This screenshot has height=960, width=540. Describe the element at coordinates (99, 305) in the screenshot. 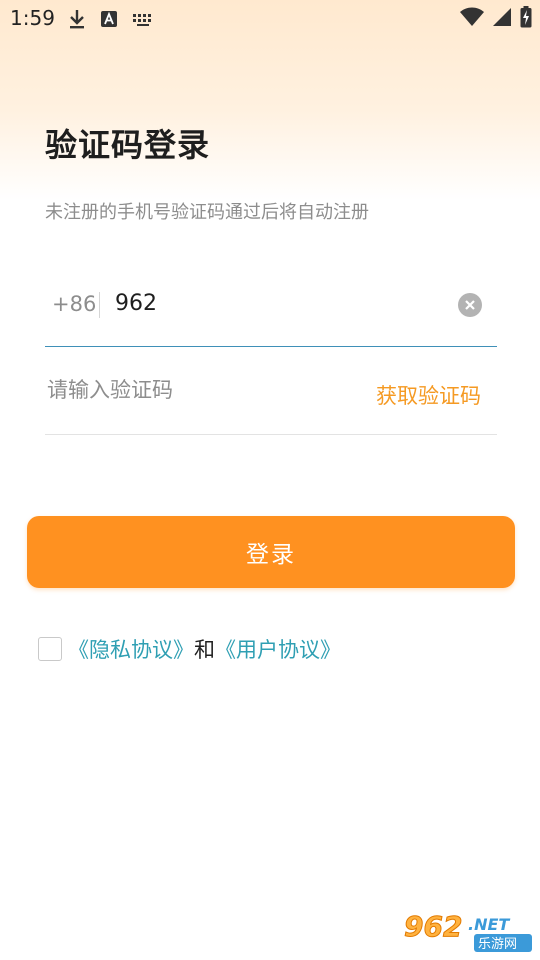

I see `country-code-divider` at that location.